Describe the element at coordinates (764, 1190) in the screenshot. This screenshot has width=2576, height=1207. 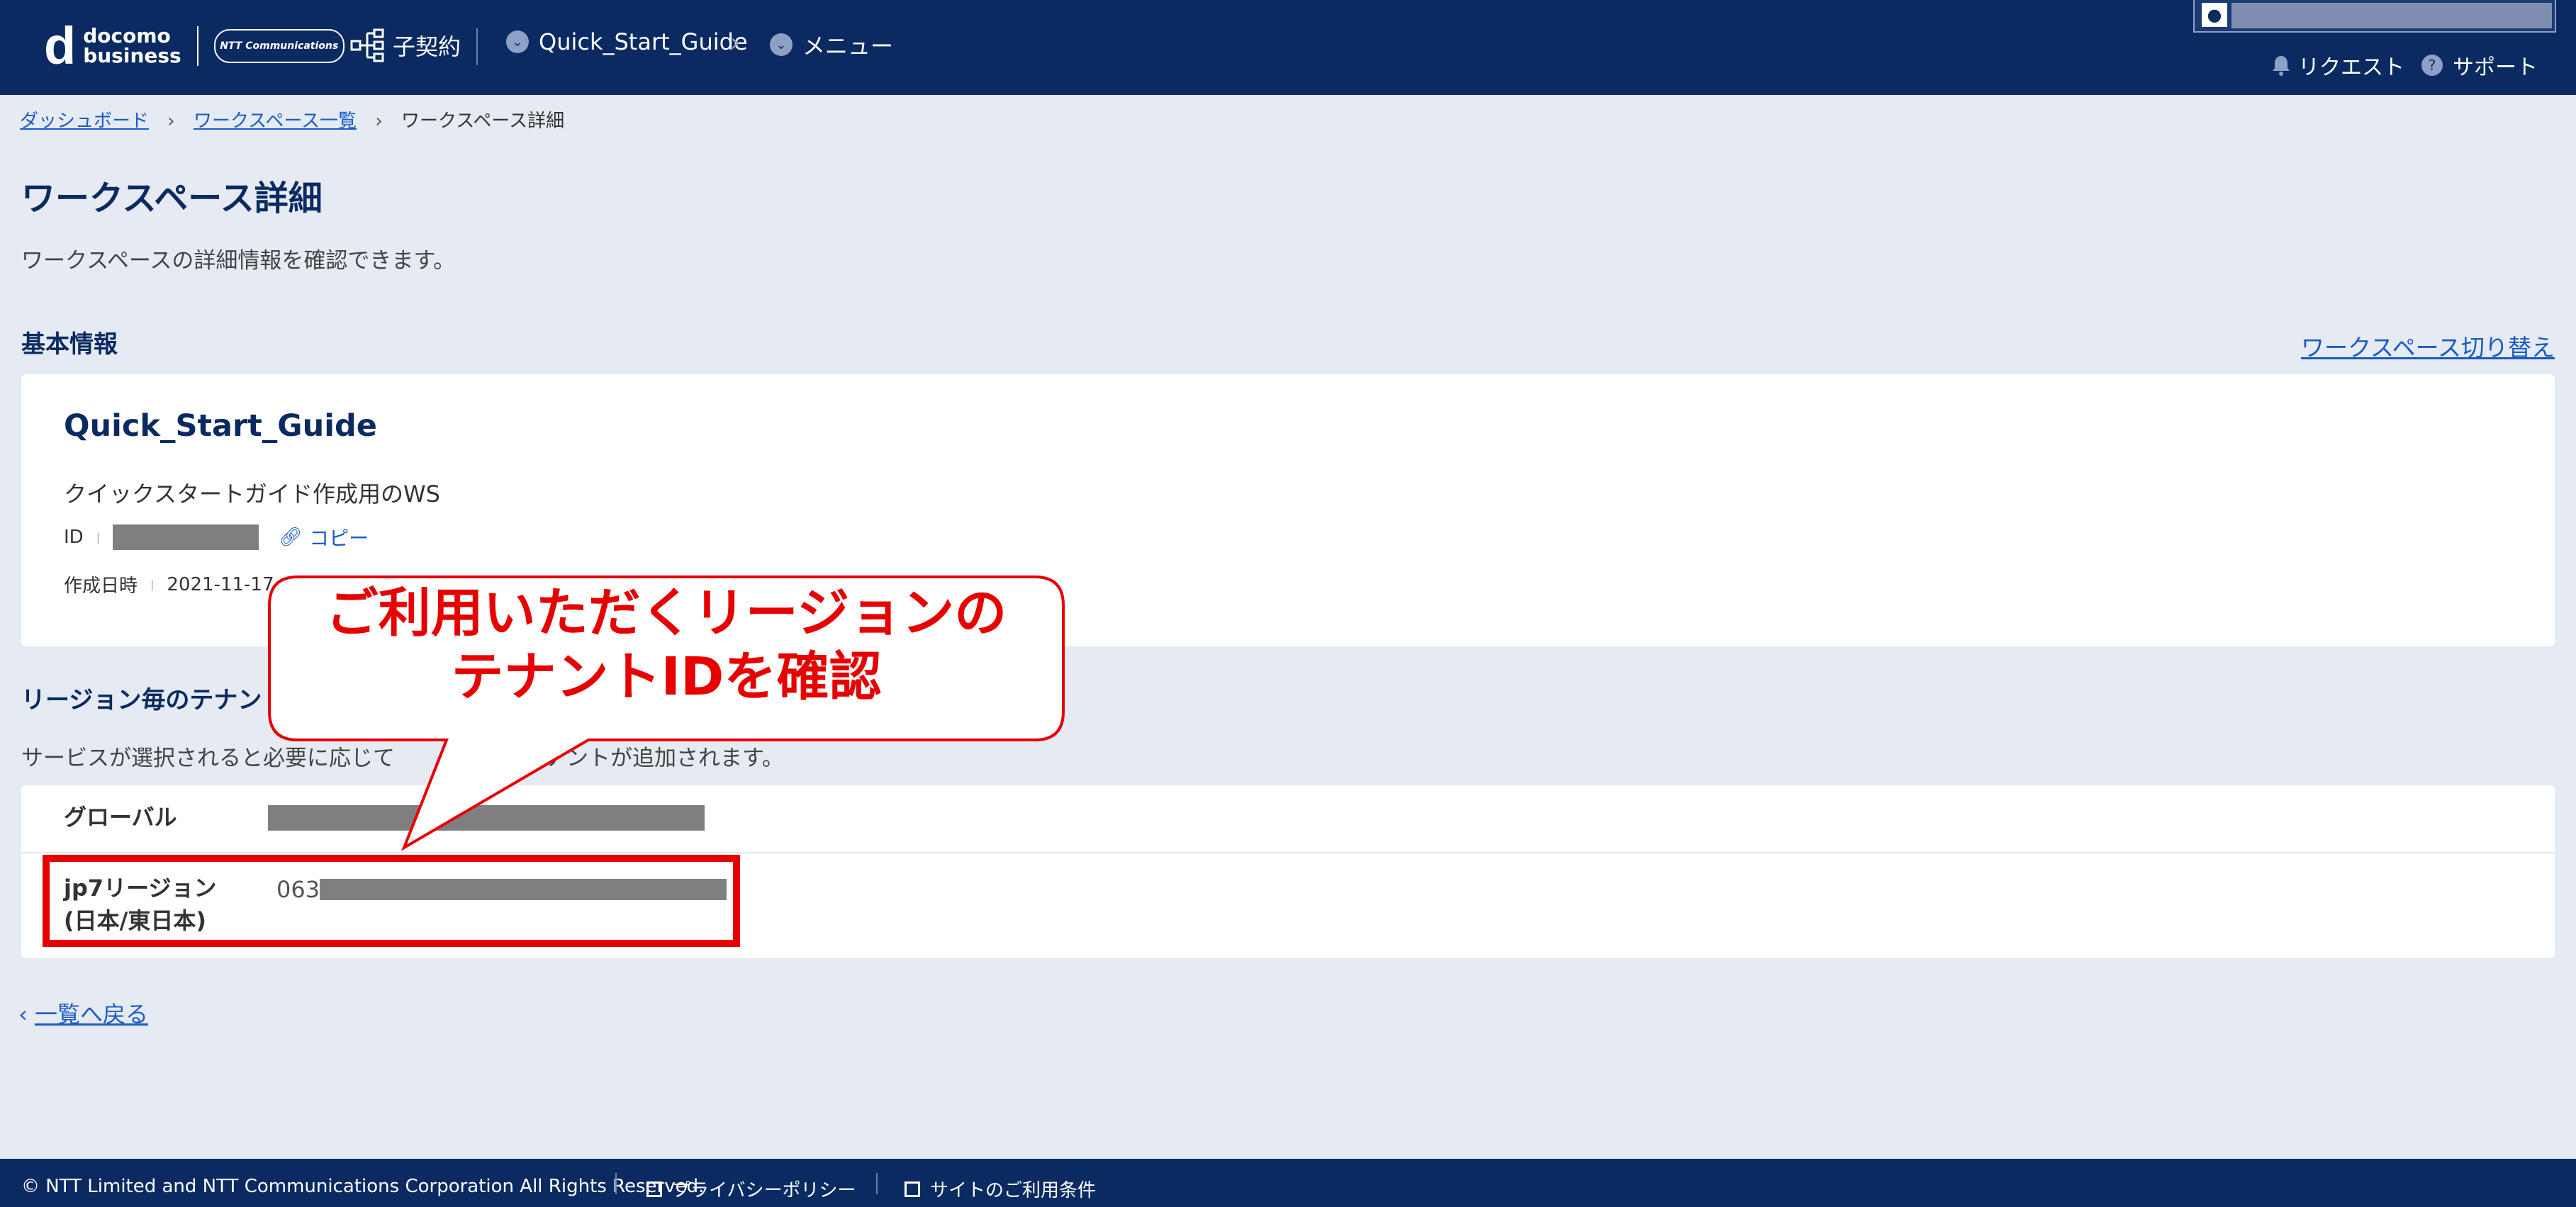
I see `privacy-label: プライバシーポリシー` at that location.